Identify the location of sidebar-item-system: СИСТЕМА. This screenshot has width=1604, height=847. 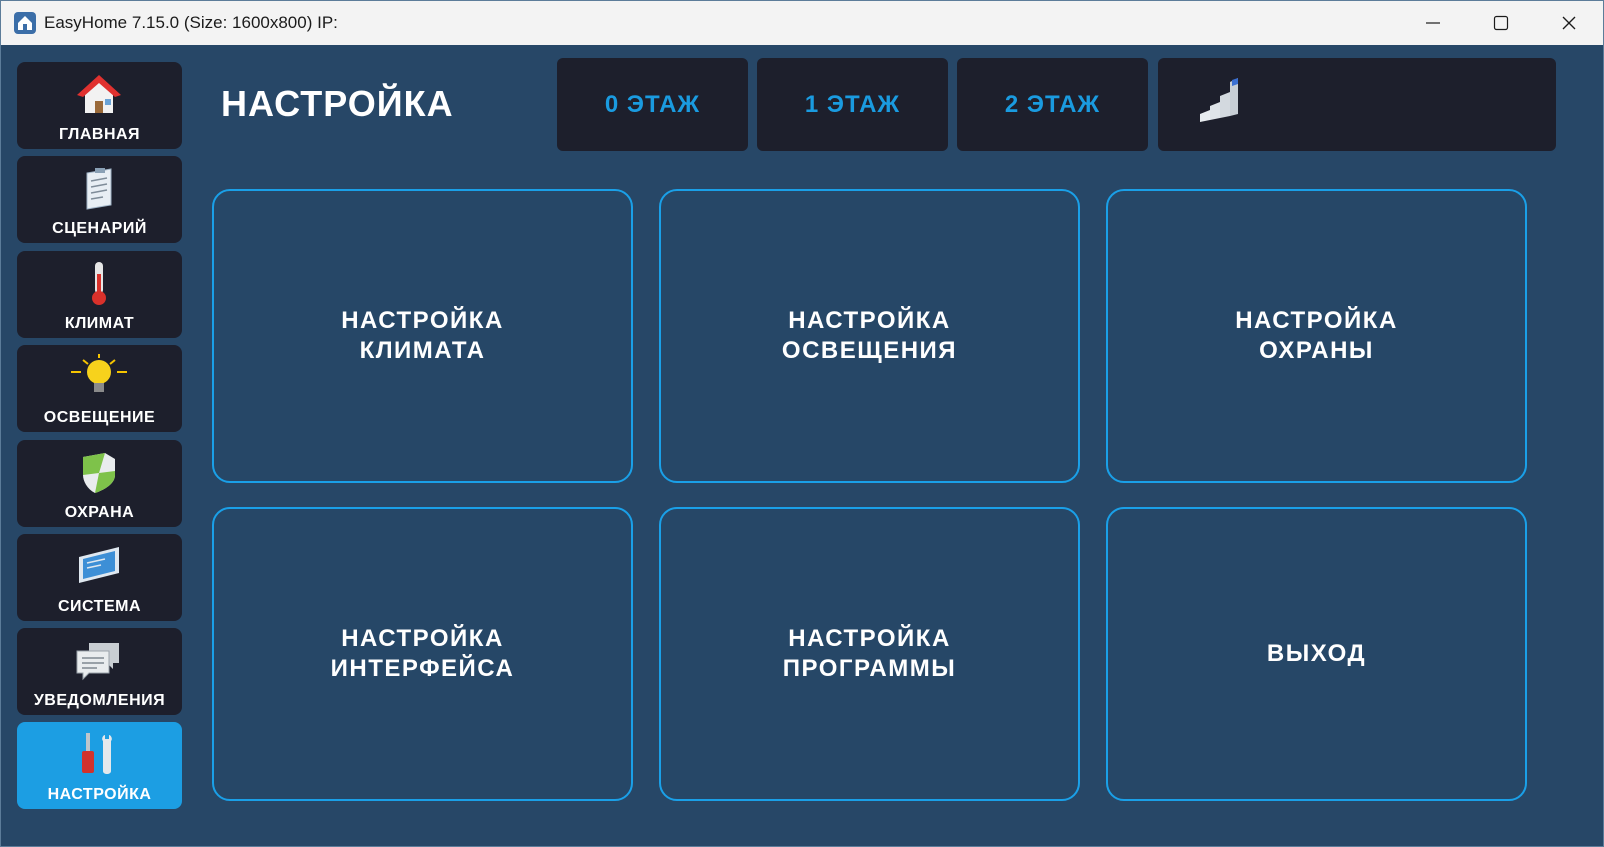
(99, 577).